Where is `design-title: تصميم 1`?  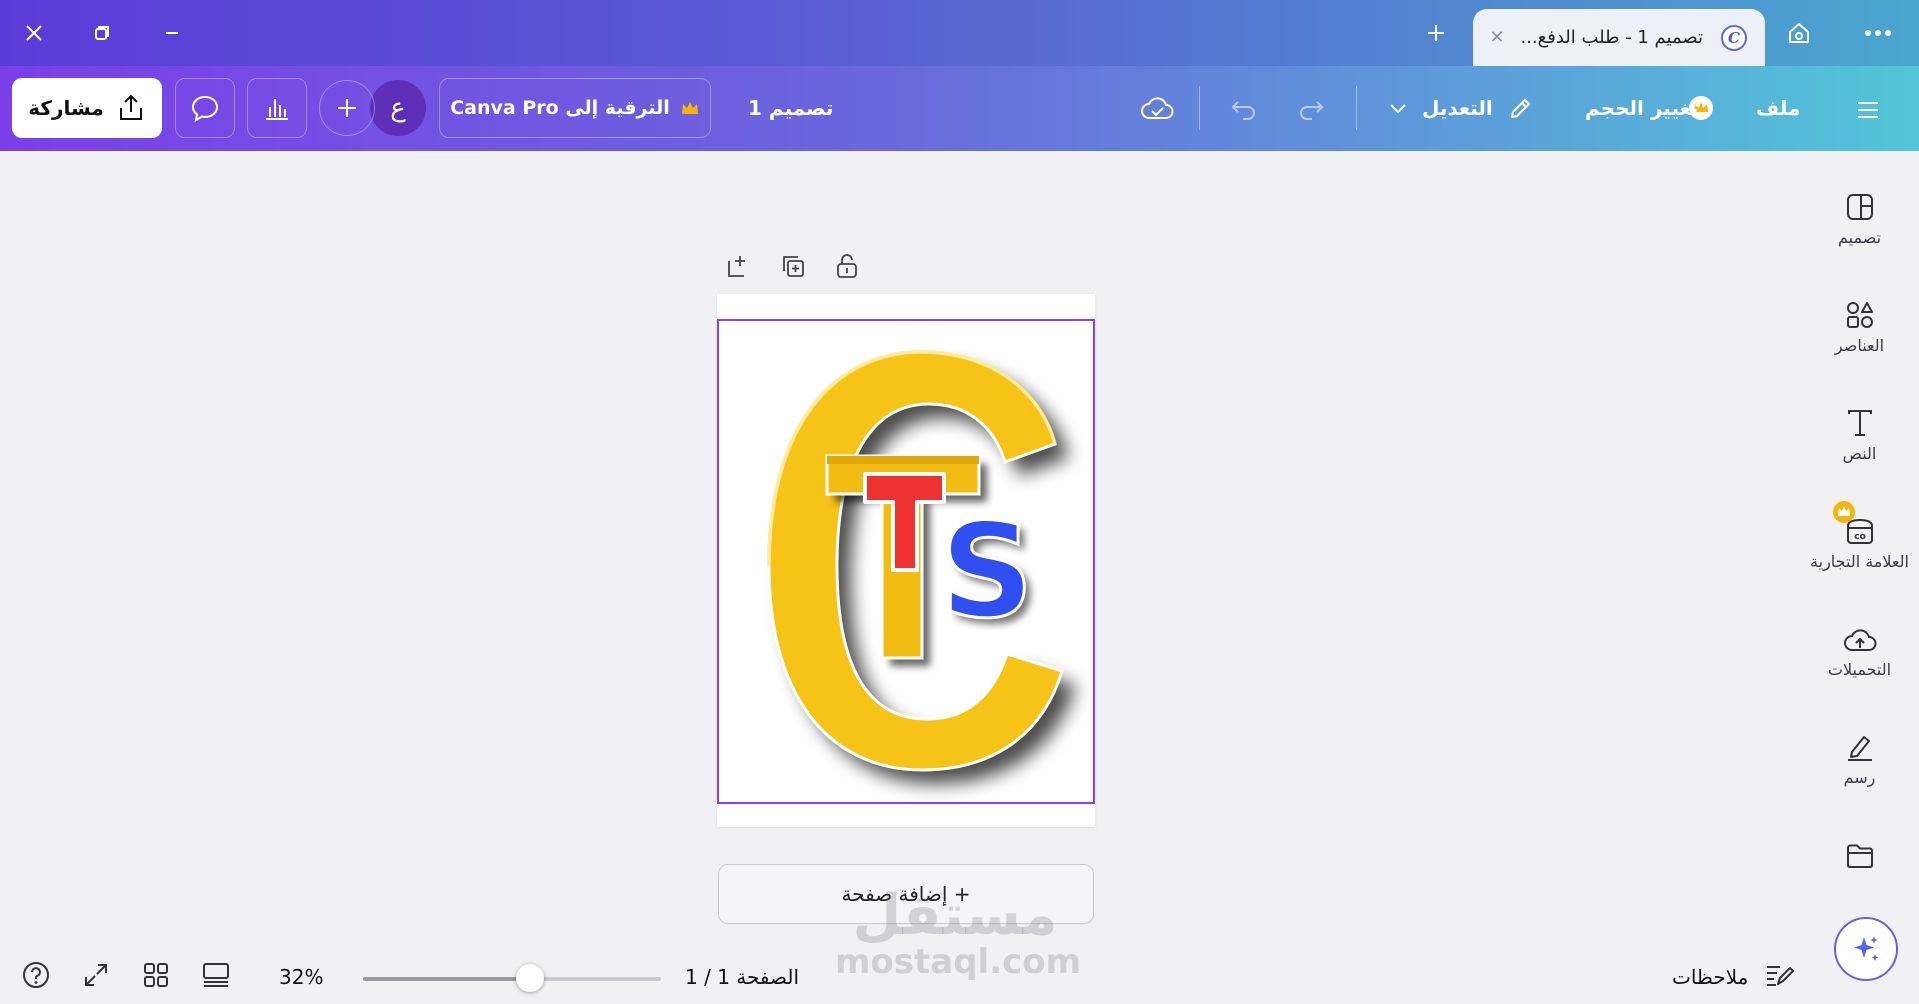
design-title: تصميم 1 is located at coordinates (790, 108).